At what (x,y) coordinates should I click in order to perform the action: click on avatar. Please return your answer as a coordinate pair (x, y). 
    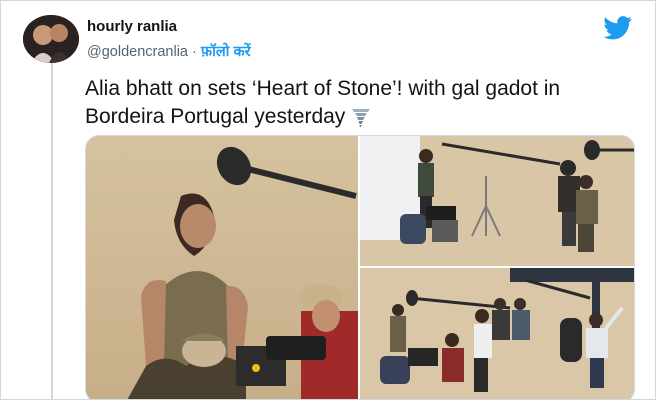
    Looking at the image, I should click on (51, 39).